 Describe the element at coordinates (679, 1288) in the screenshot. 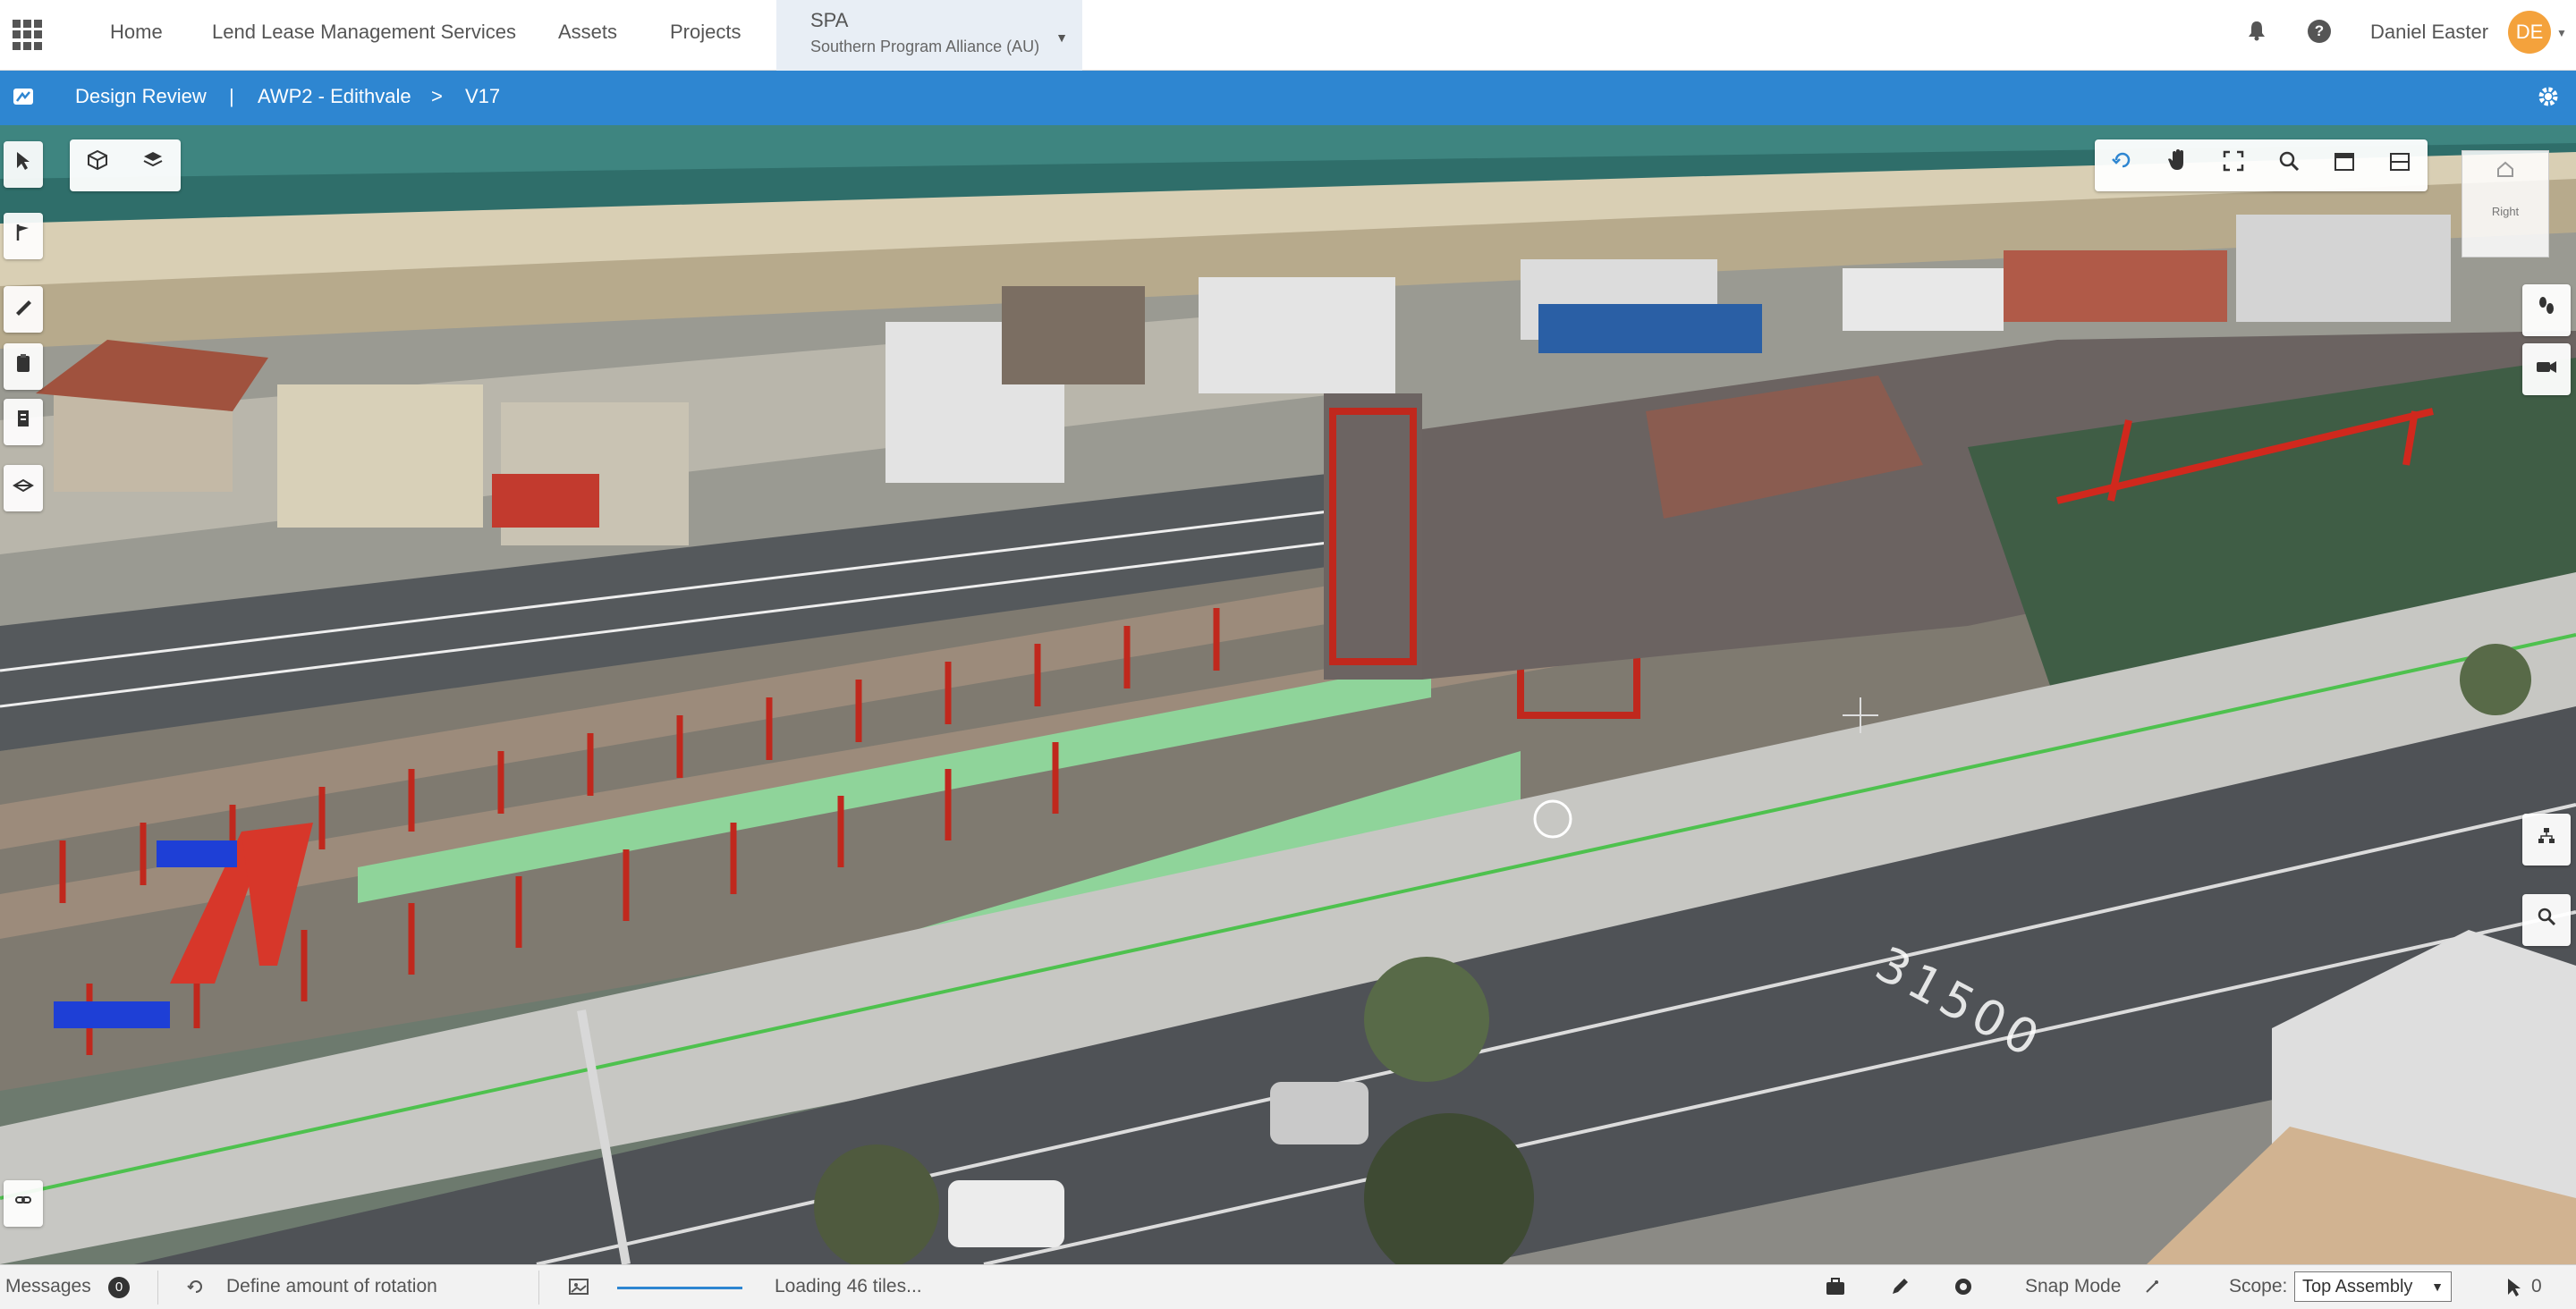

I see `loading-progress-bar` at that location.